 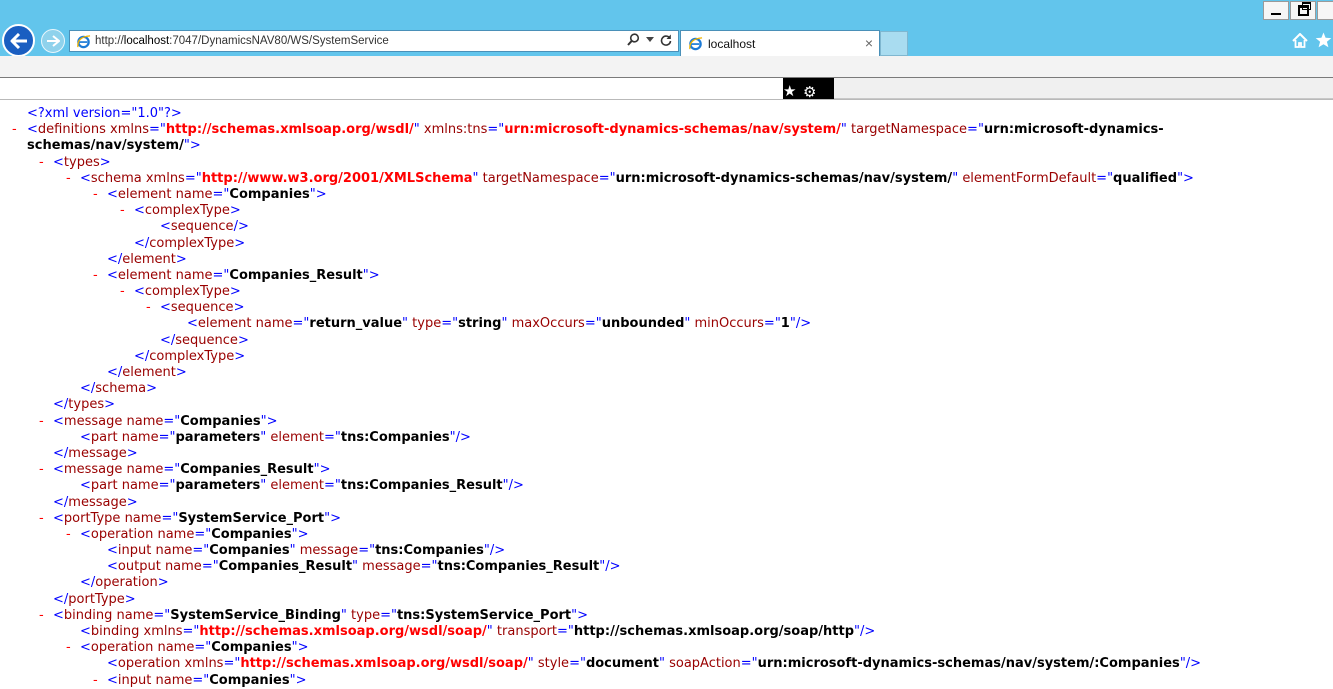 What do you see at coordinates (86, 405) in the screenshot?
I see `xml-tag-name: types` at bounding box center [86, 405].